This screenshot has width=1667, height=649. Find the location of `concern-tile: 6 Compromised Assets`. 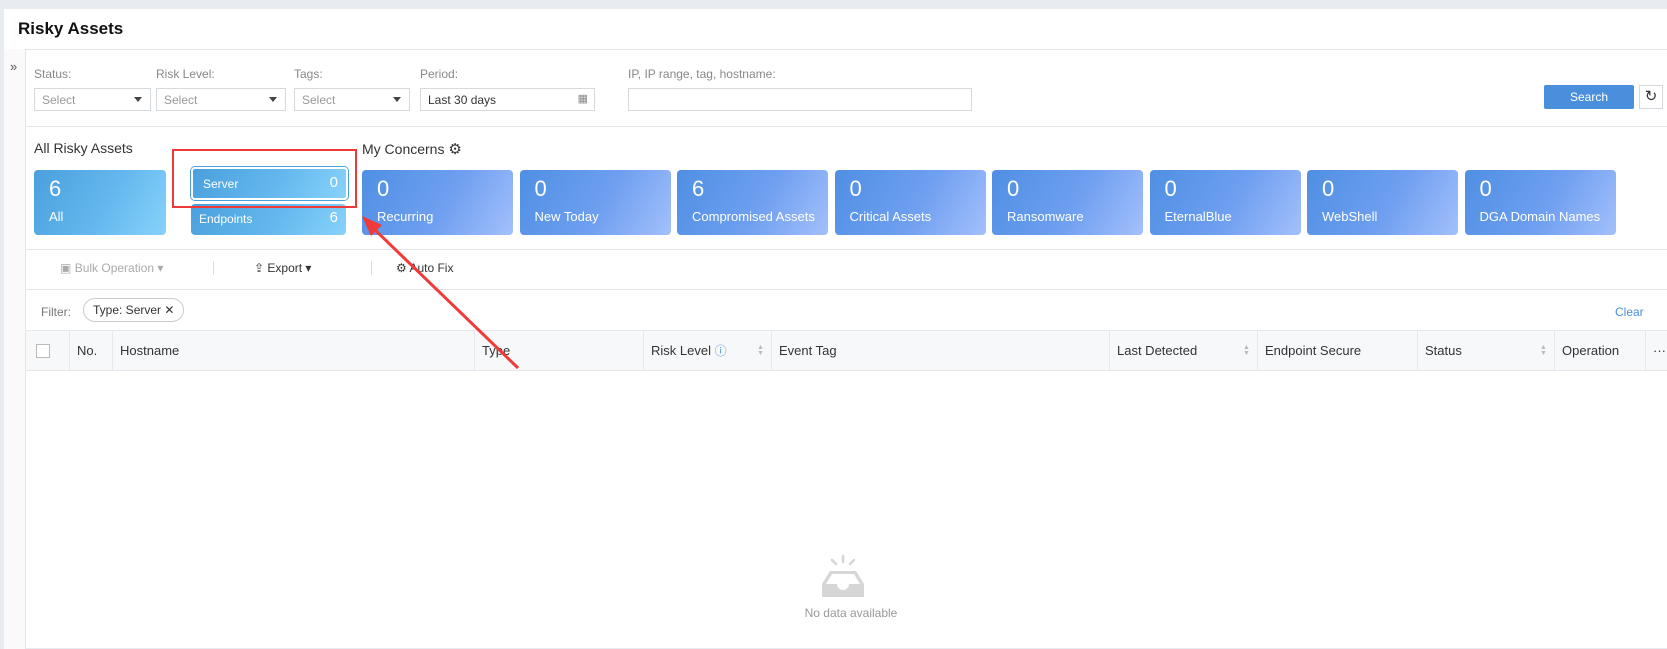

concern-tile: 6 Compromised Assets is located at coordinates (752, 202).